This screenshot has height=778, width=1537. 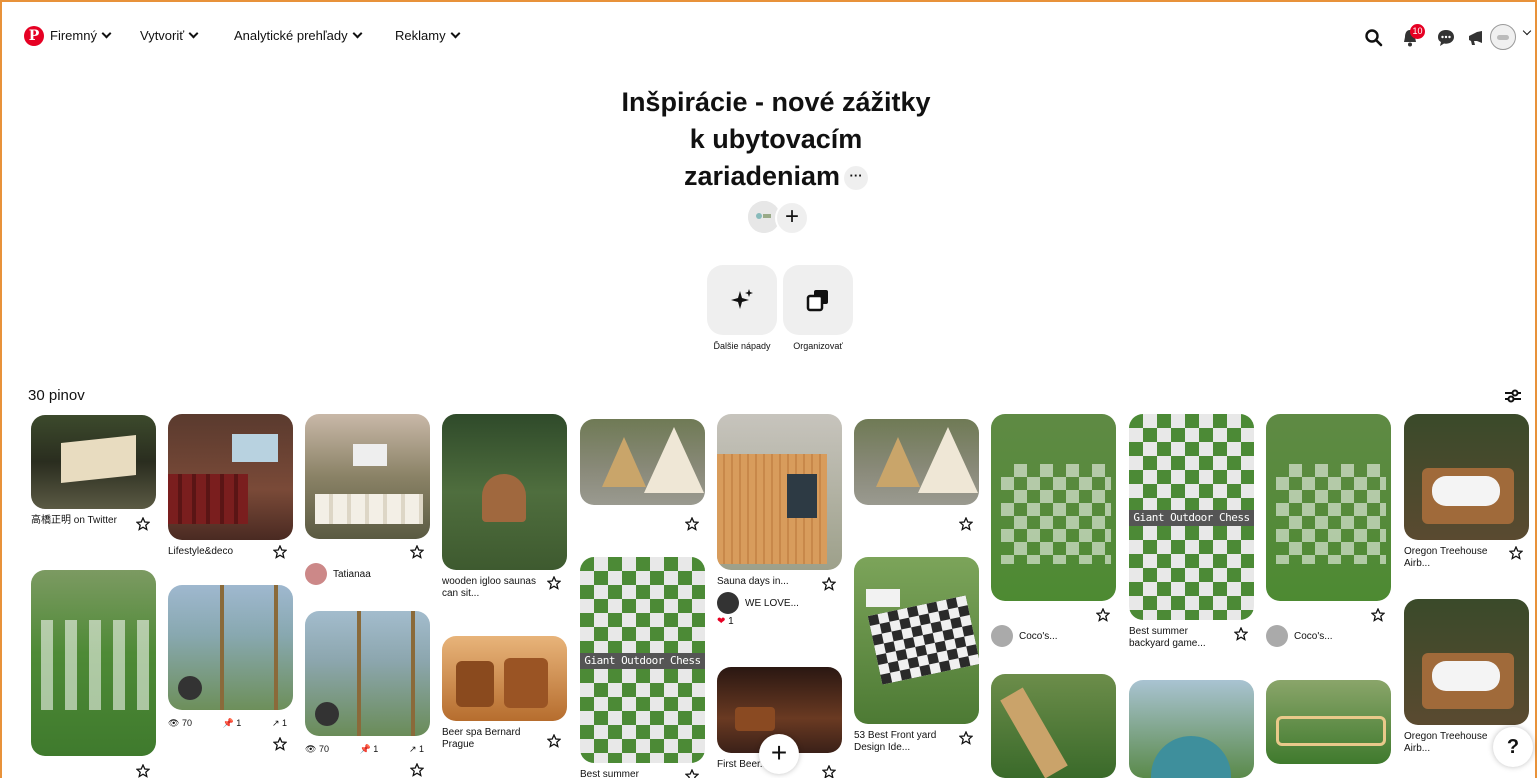 I want to click on profile-avatar, so click(x=1503, y=37).